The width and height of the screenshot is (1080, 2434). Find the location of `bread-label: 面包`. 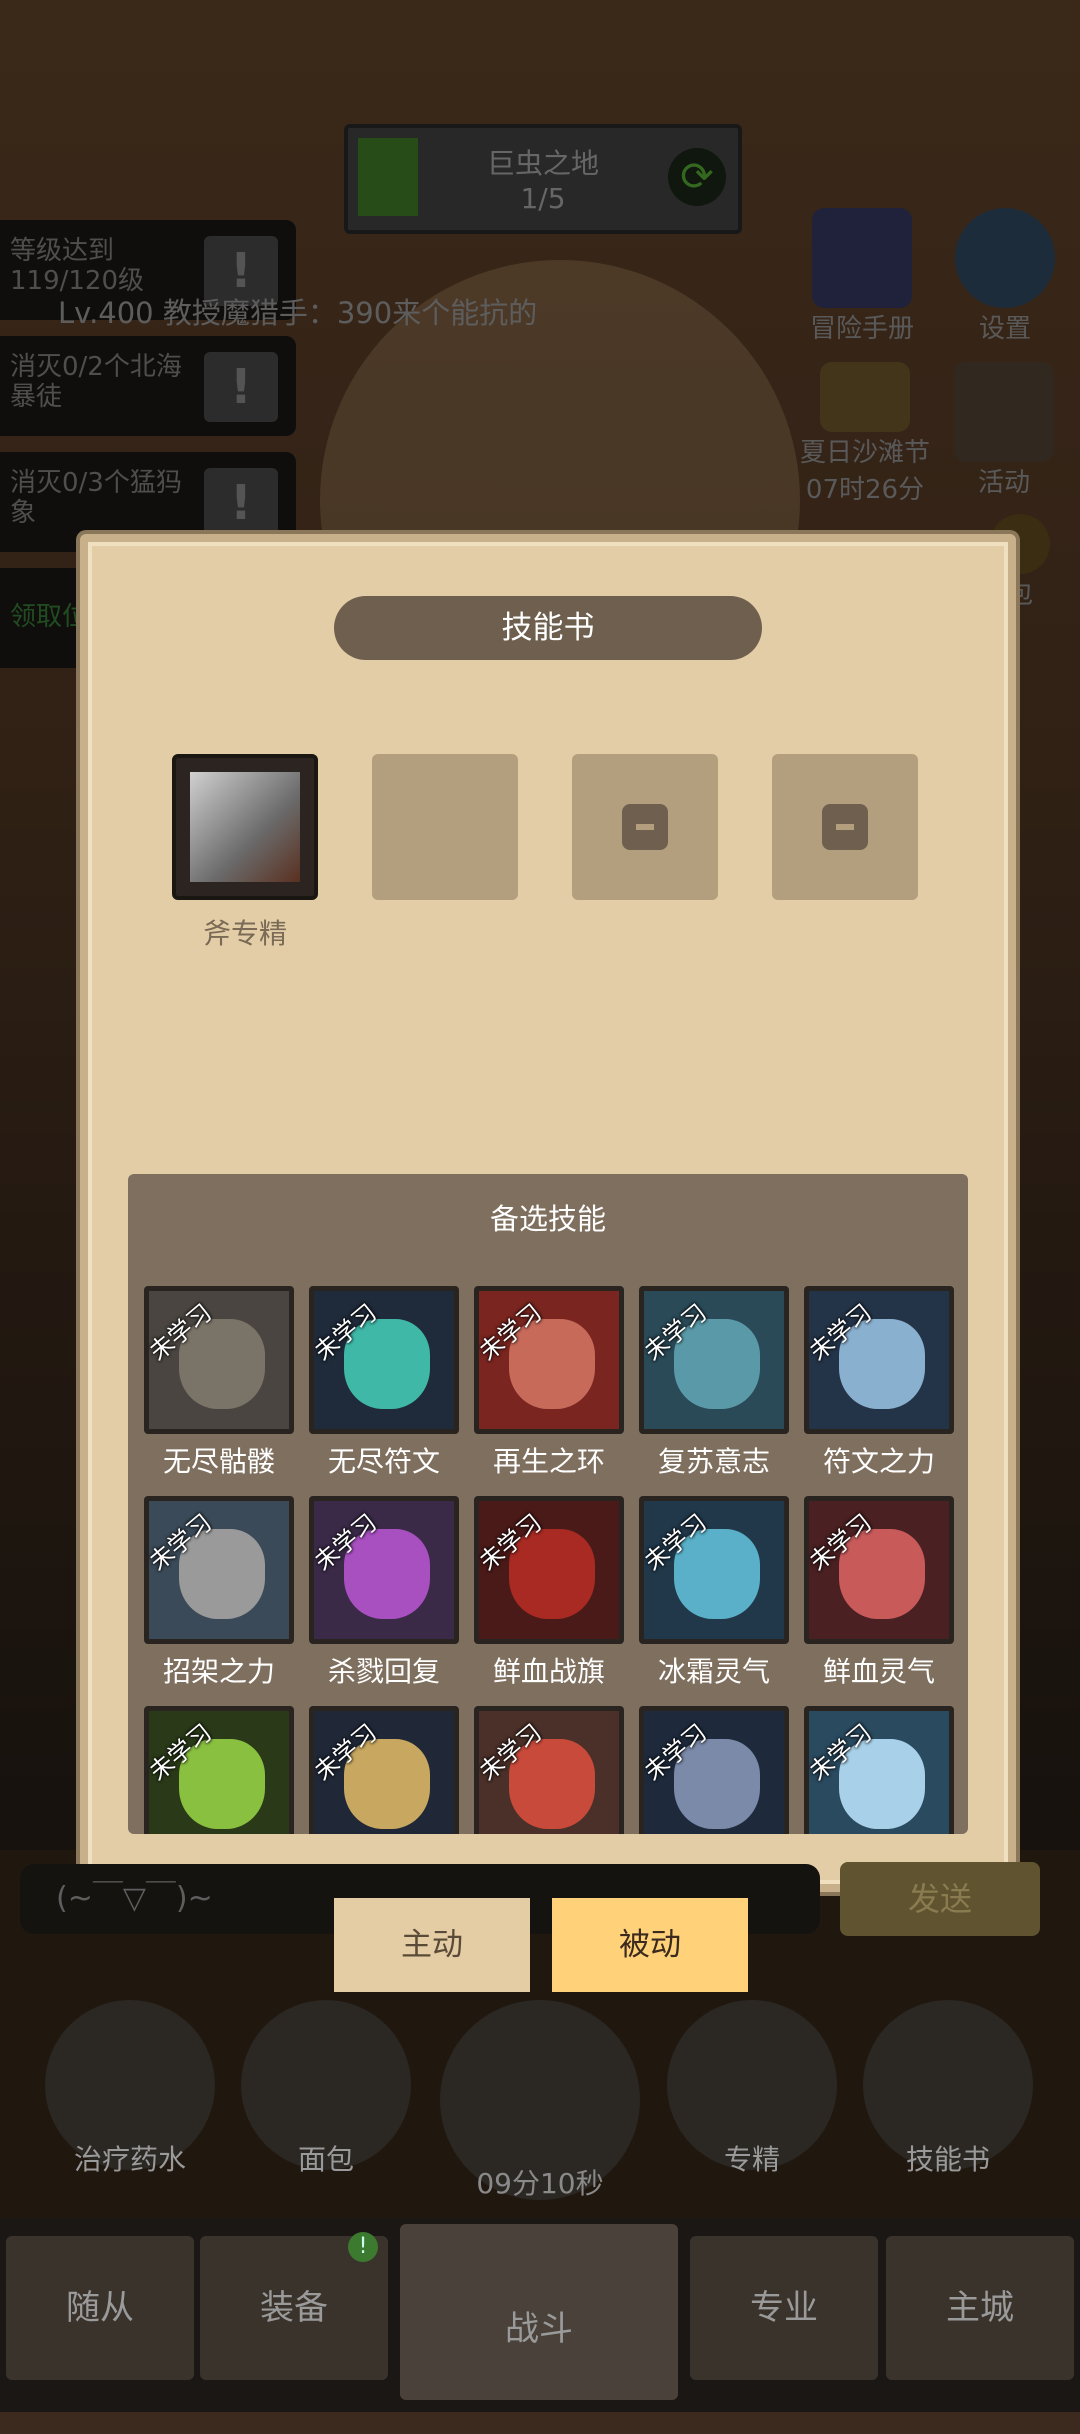

bread-label: 面包 is located at coordinates (325, 2159).